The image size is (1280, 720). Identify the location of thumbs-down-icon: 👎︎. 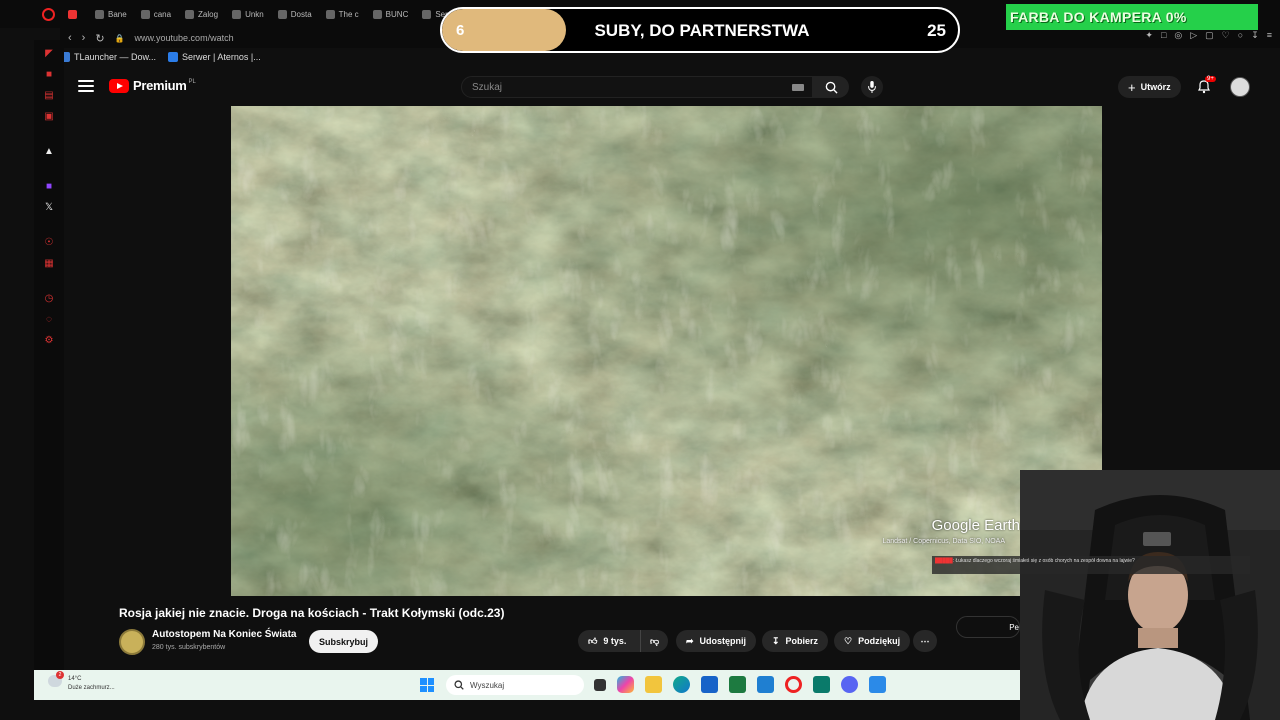
(654, 640).